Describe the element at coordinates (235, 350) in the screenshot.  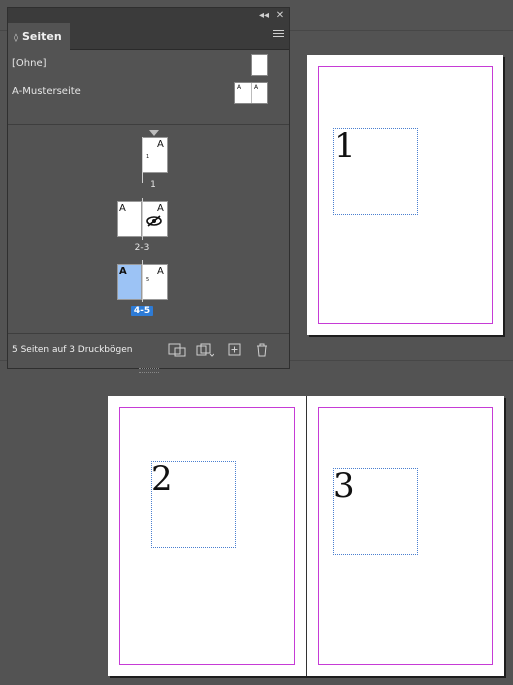
I see `new-page-icon` at that location.